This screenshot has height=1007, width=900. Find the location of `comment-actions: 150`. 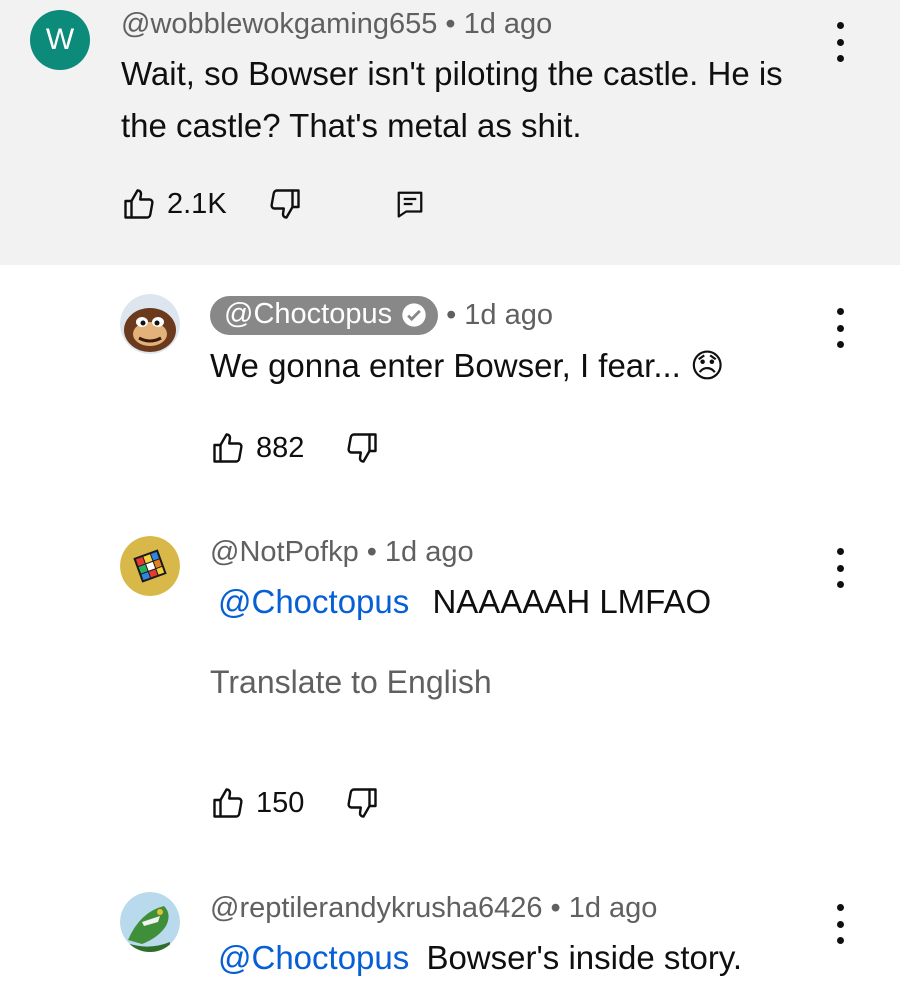

comment-actions: 150 is located at coordinates (295, 803).